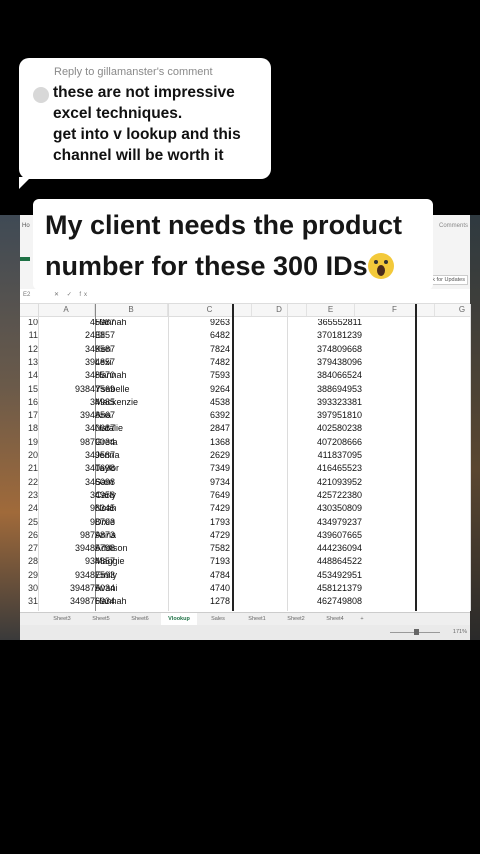  What do you see at coordinates (318, 548) in the screenshot?
I see `product-number-cell: 444236094` at bounding box center [318, 548].